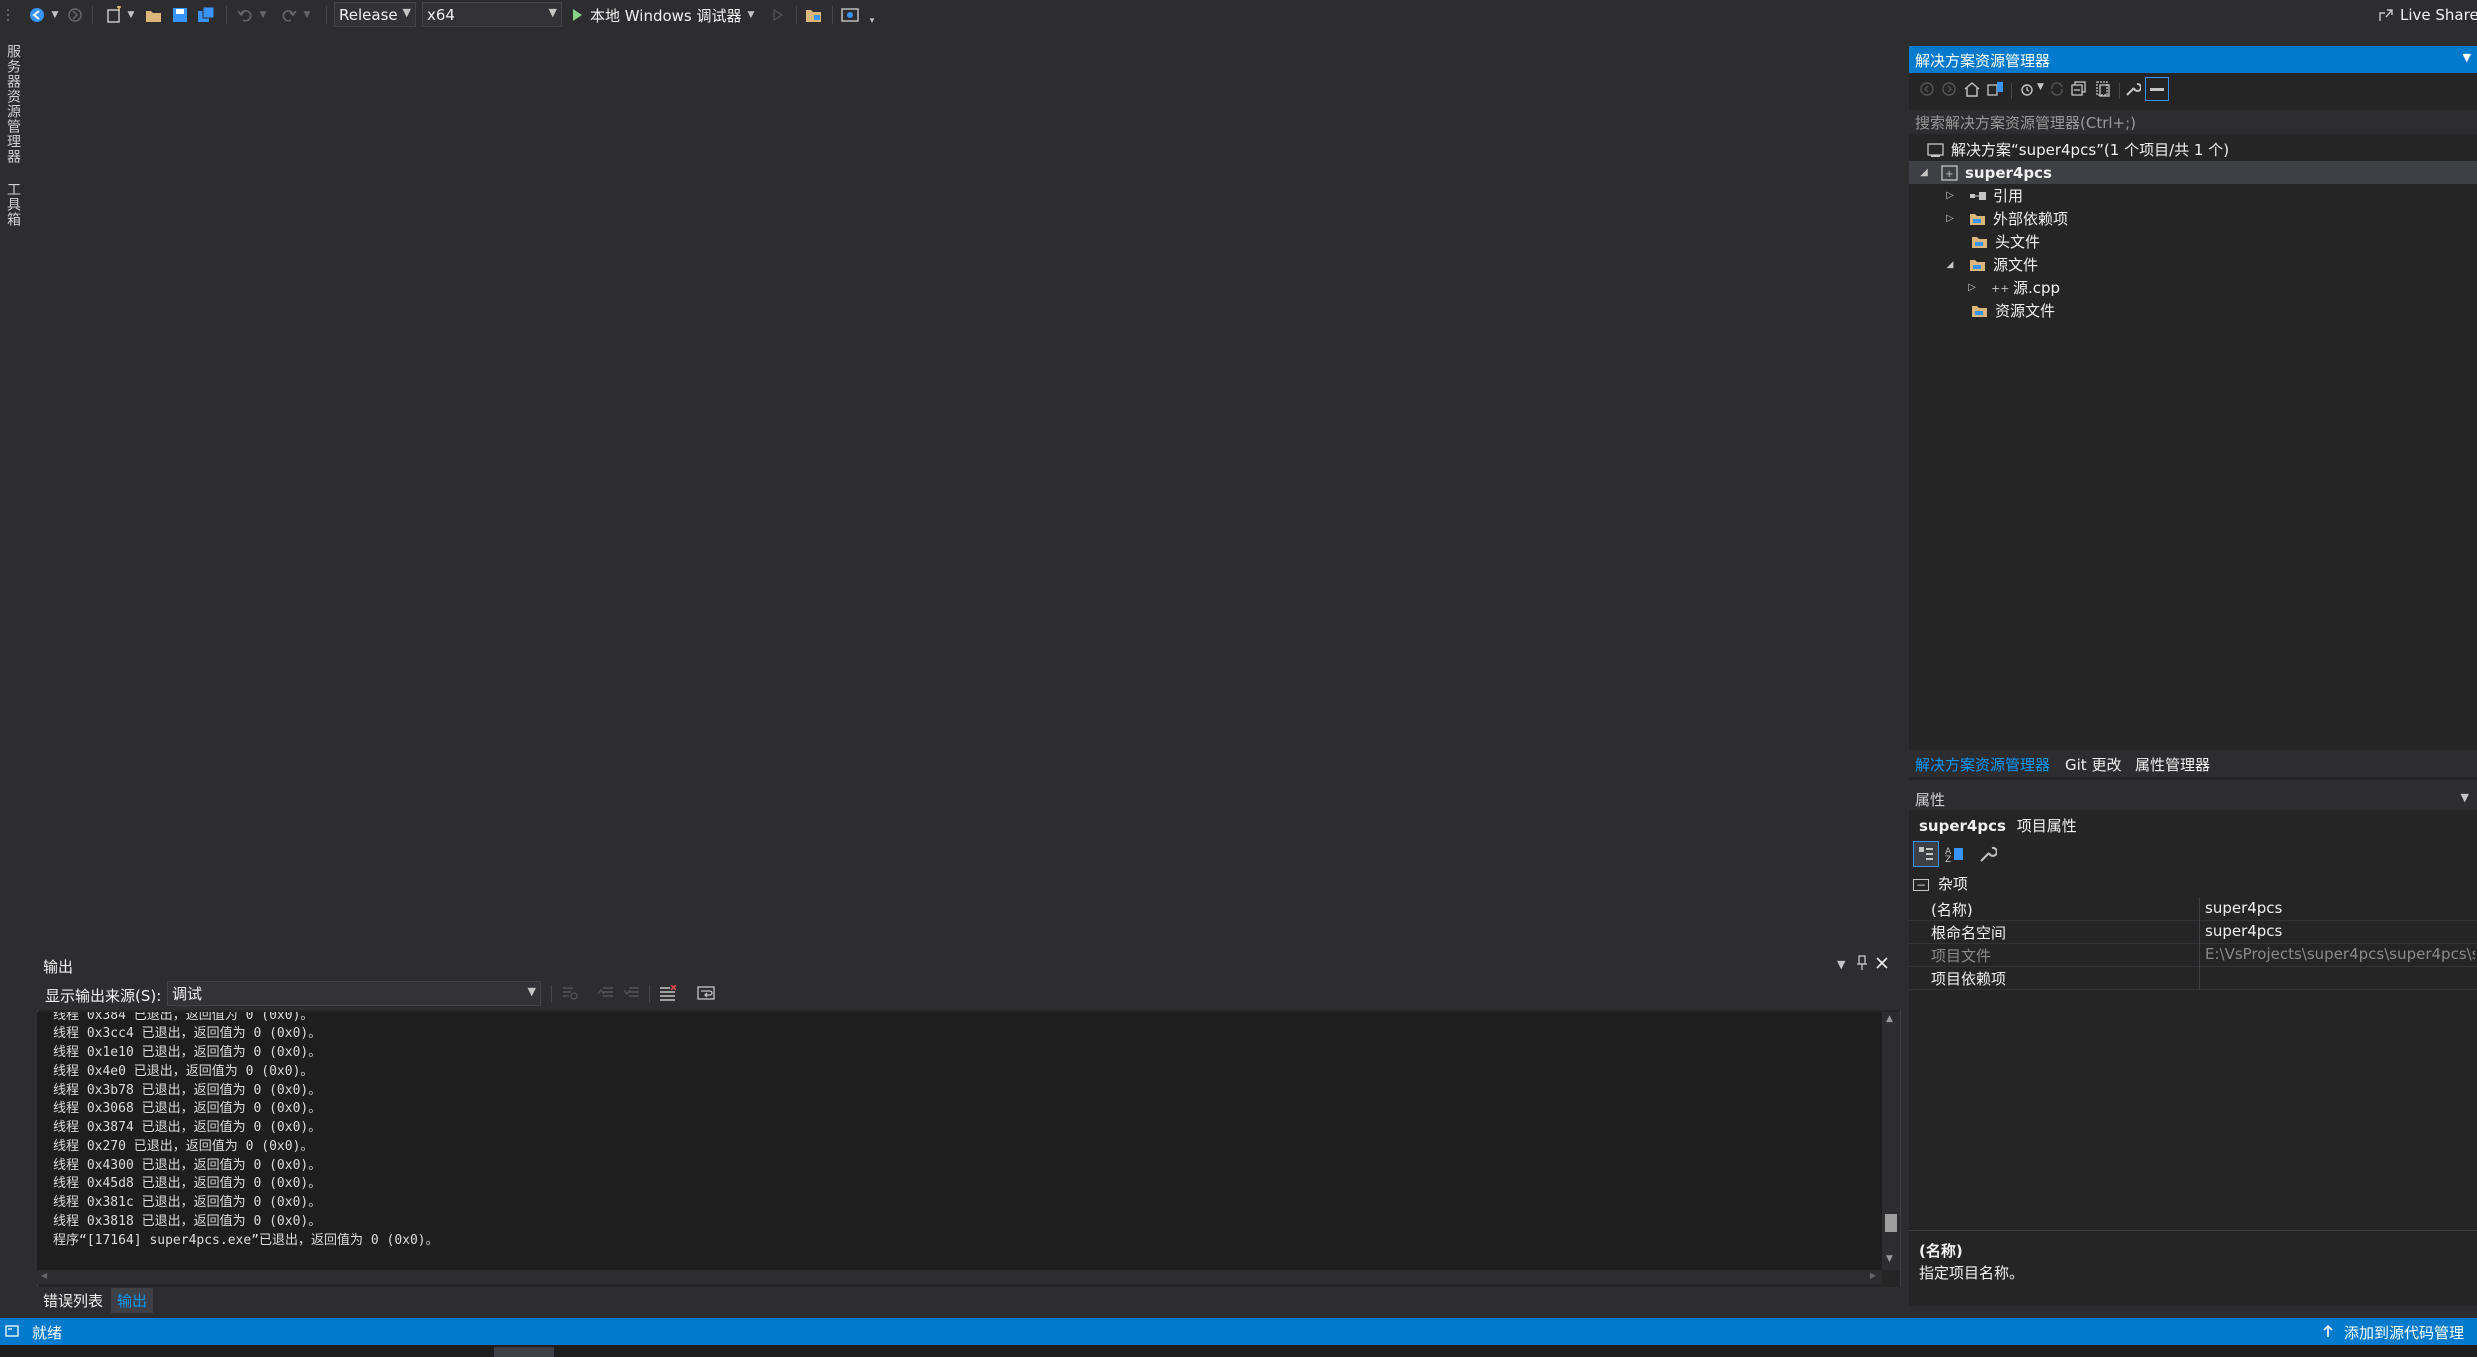 The image size is (2477, 1357). Describe the element at coordinates (55, 15) in the screenshot. I see `back-dropdown: ▼` at that location.